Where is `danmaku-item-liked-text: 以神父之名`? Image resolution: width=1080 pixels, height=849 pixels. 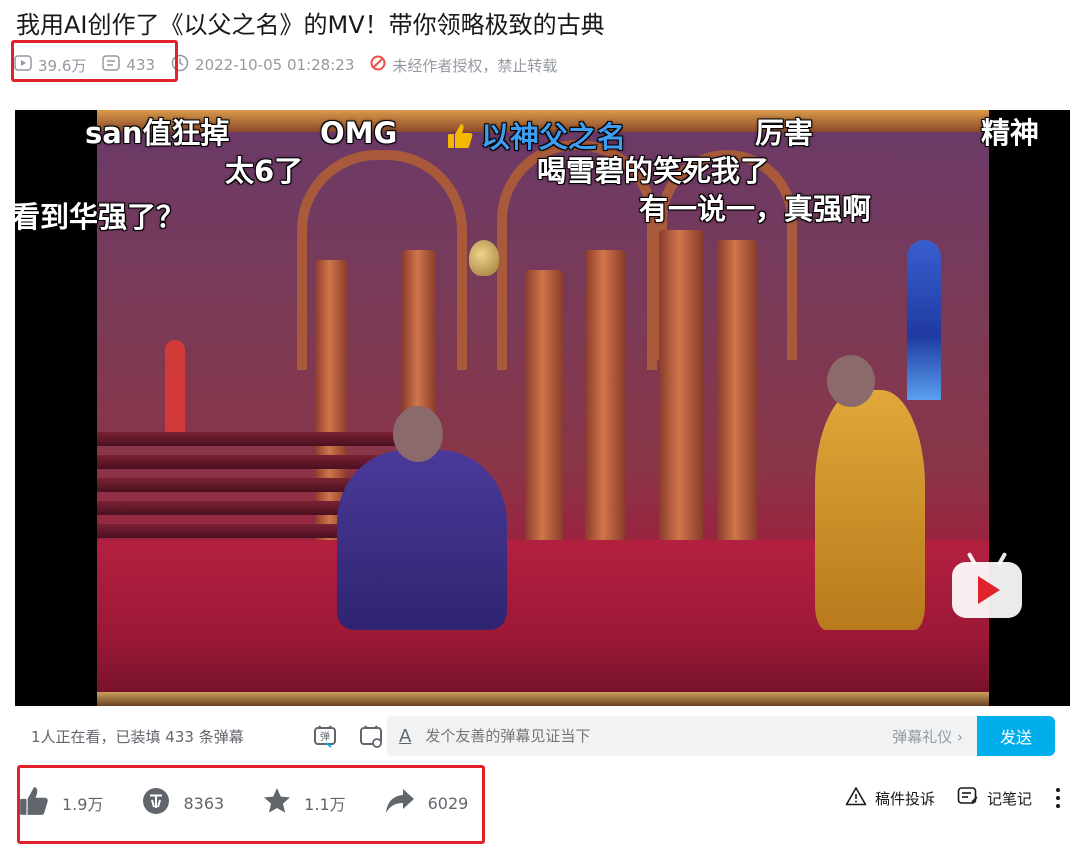 danmaku-item-liked-text: 以神父之名 is located at coordinates (554, 137).